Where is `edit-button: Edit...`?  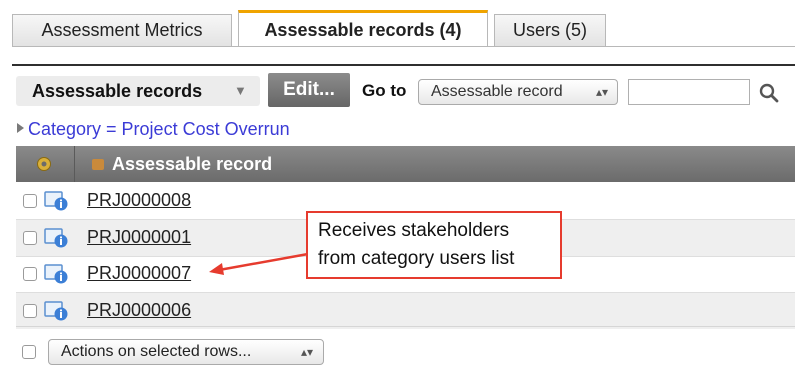
edit-button: Edit... is located at coordinates (309, 90).